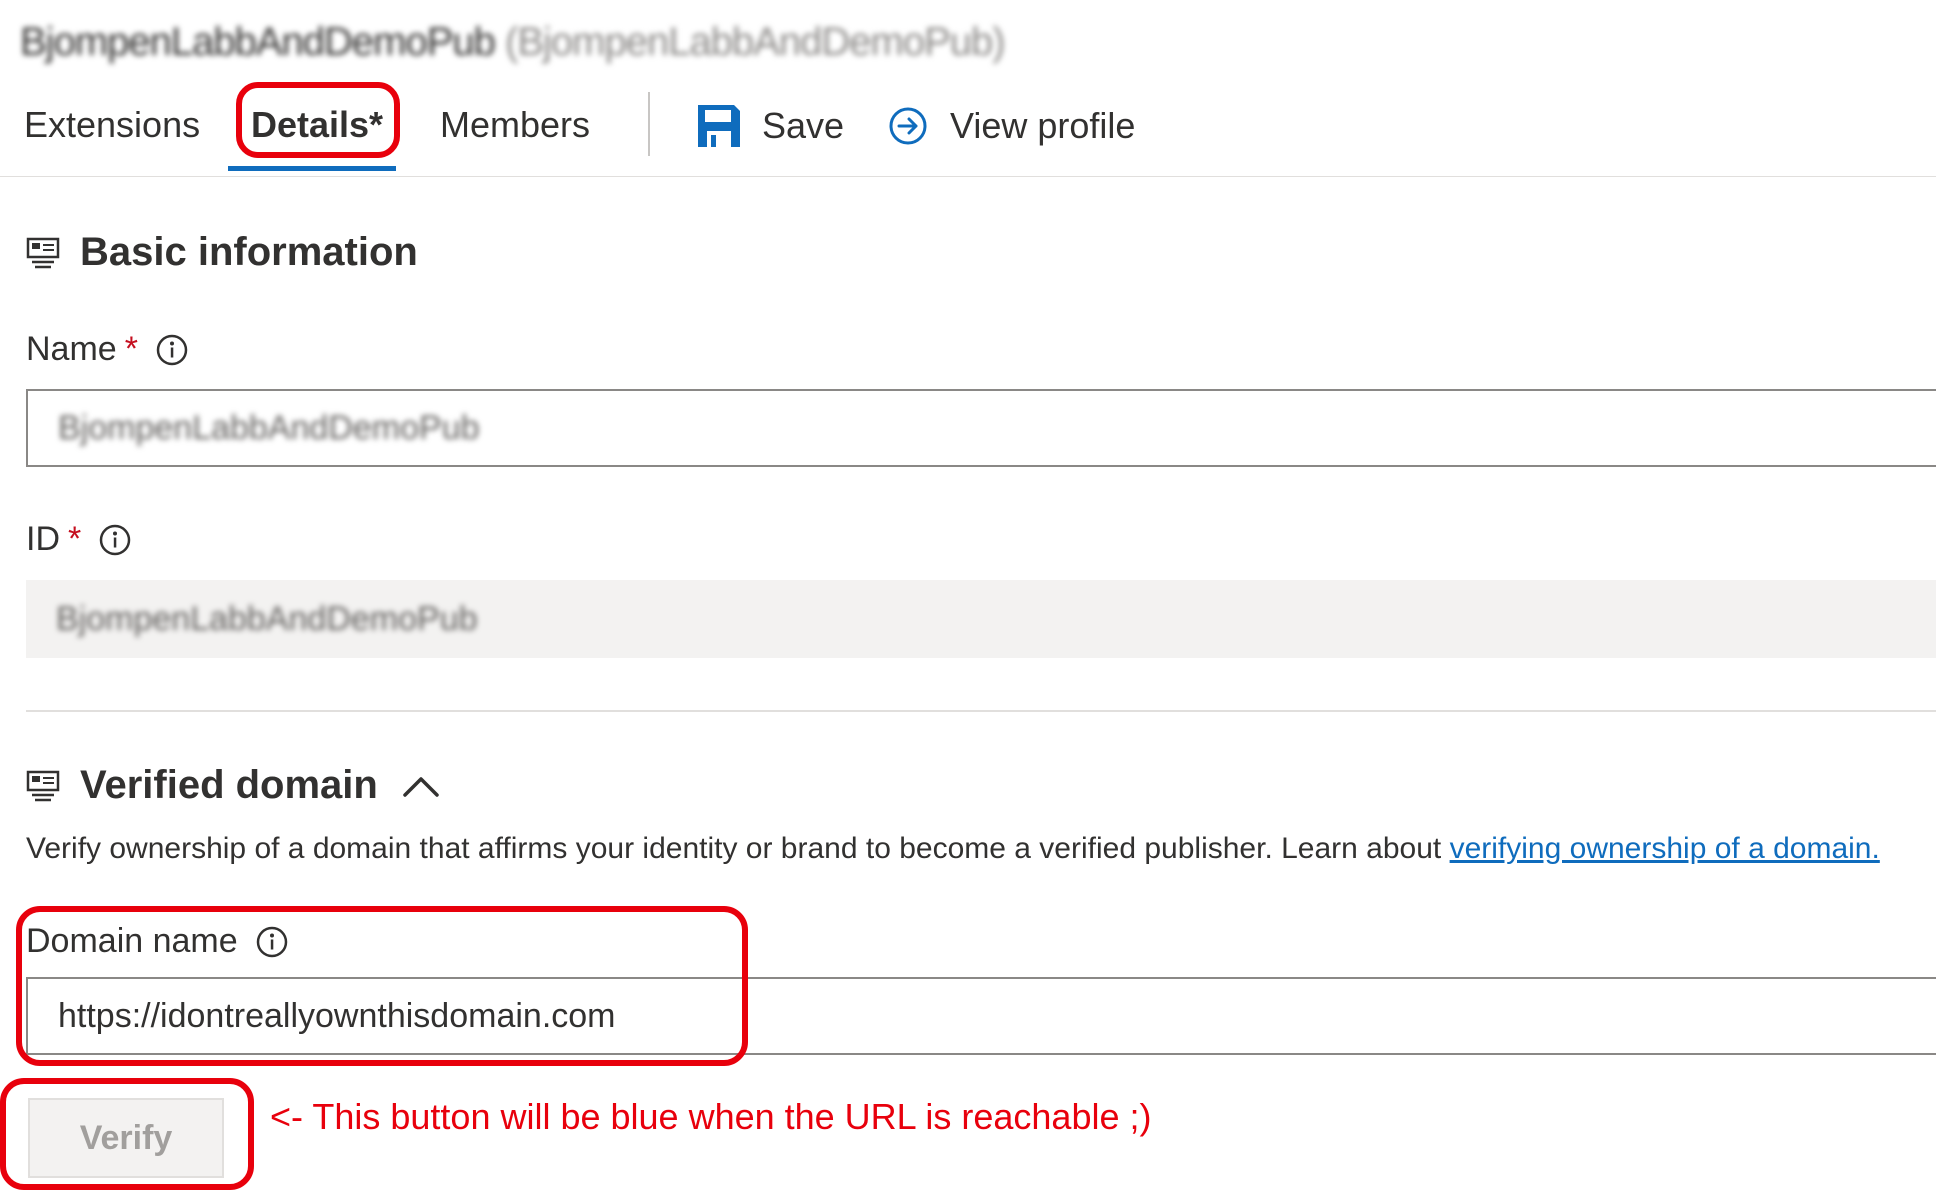 The height and width of the screenshot is (1190, 1936). What do you see at coordinates (1043, 125) in the screenshot?
I see `view-profile-label: View profile` at bounding box center [1043, 125].